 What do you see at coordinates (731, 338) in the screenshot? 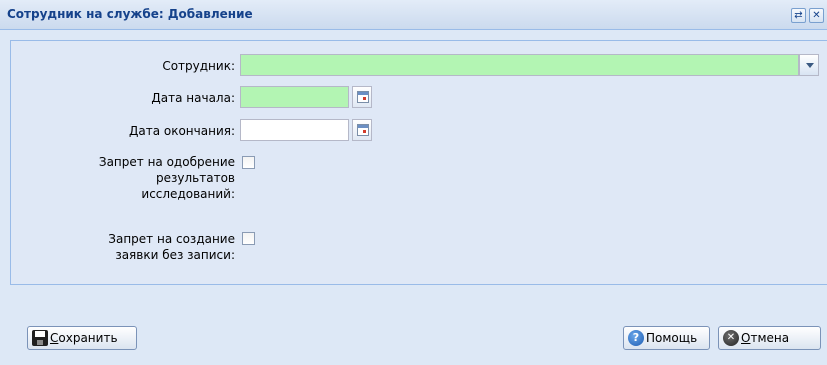
I see `cancel-icon: ✕` at bounding box center [731, 338].